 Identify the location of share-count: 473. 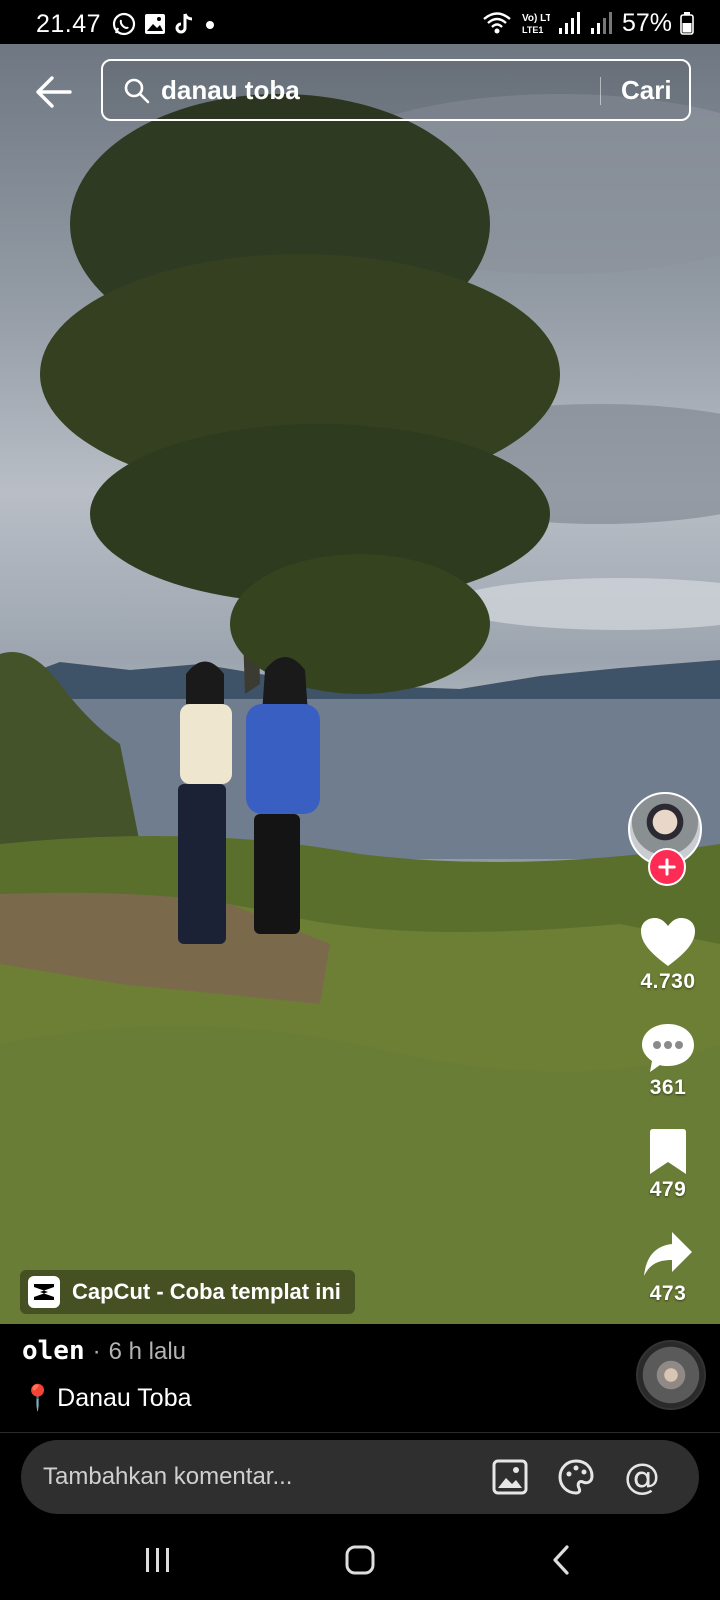
(668, 1293).